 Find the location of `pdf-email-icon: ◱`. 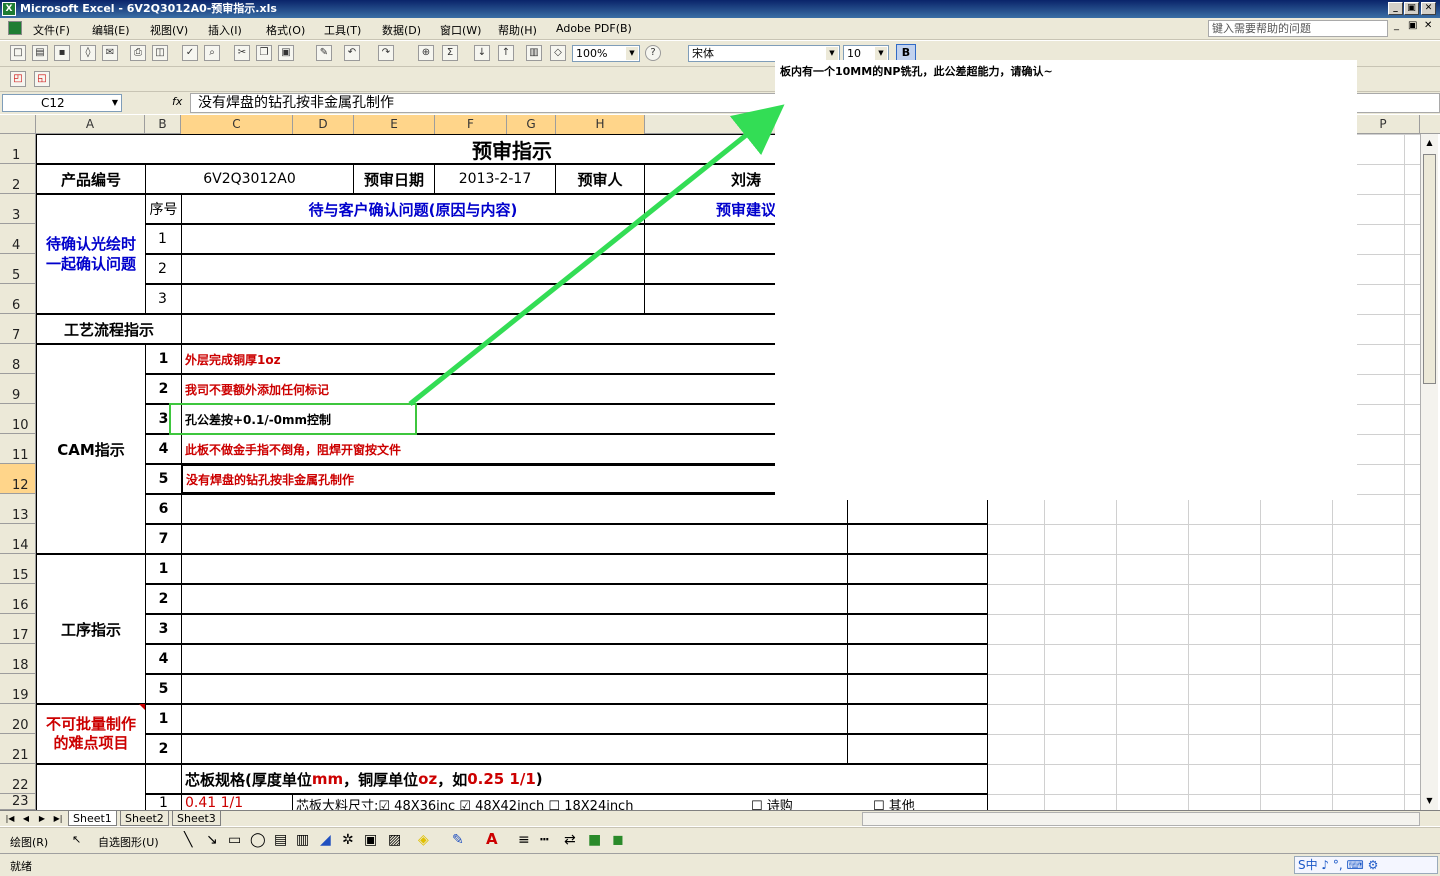

pdf-email-icon: ◱ is located at coordinates (42, 79).